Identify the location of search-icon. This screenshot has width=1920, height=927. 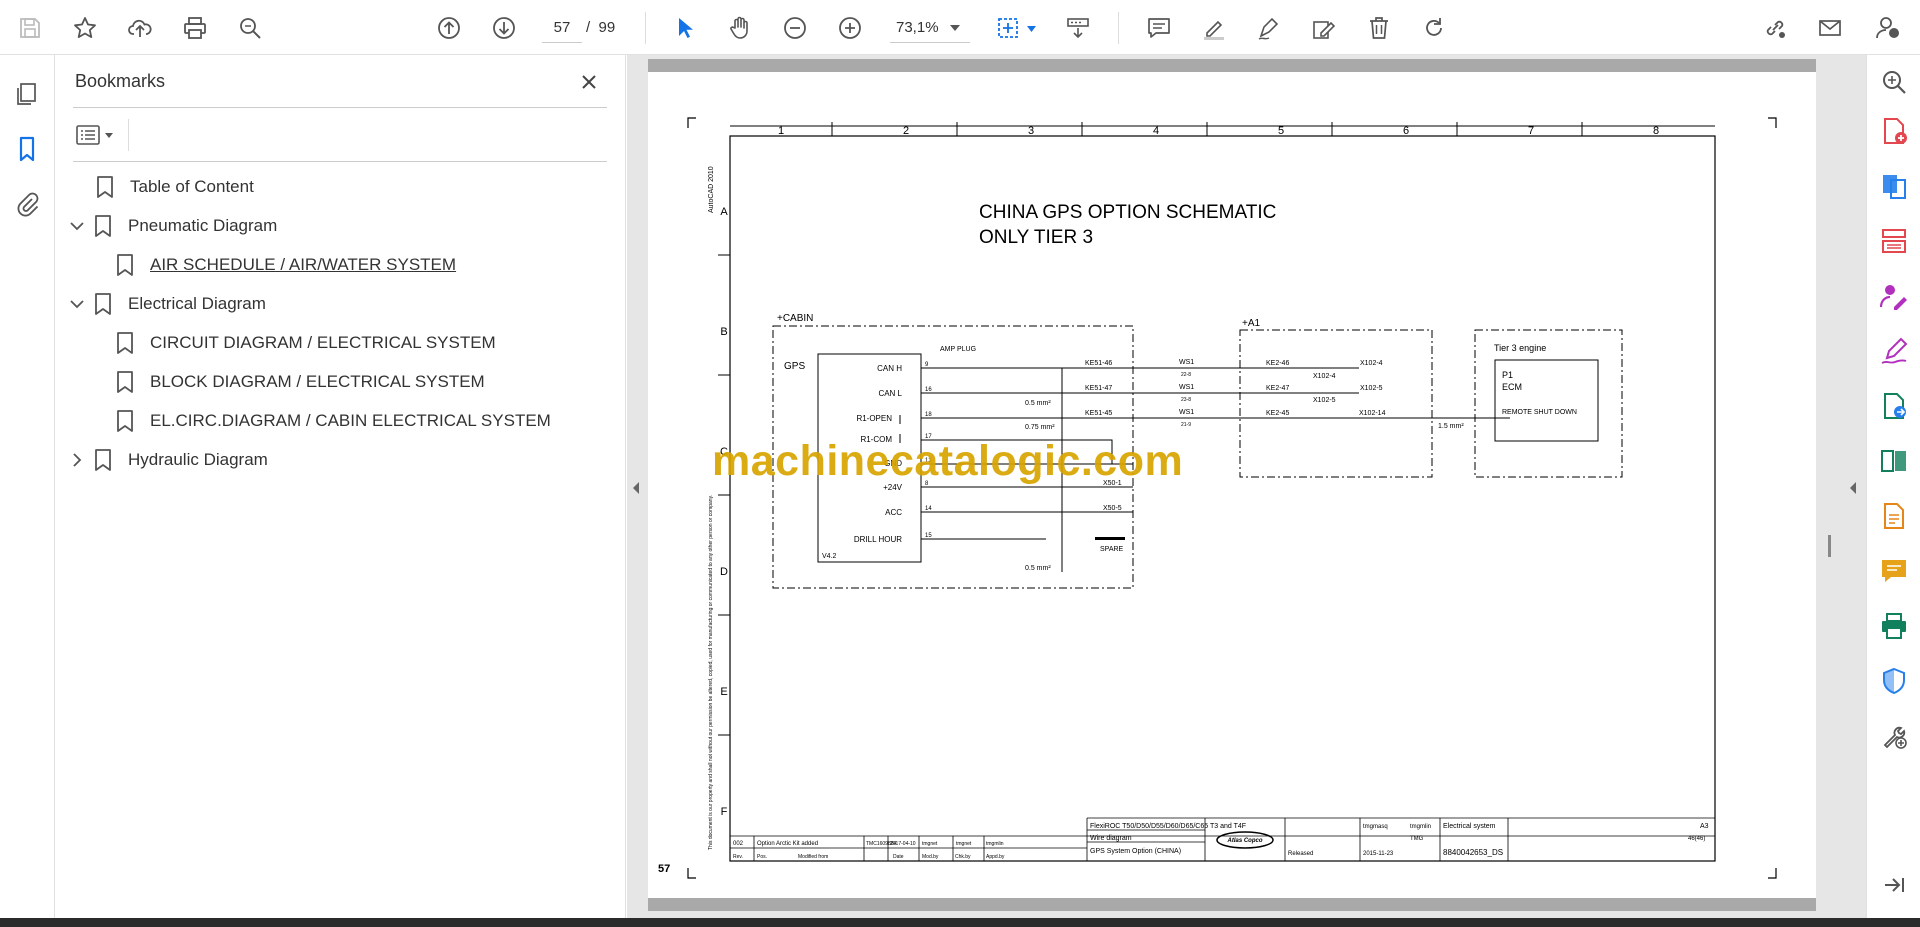
(250, 28).